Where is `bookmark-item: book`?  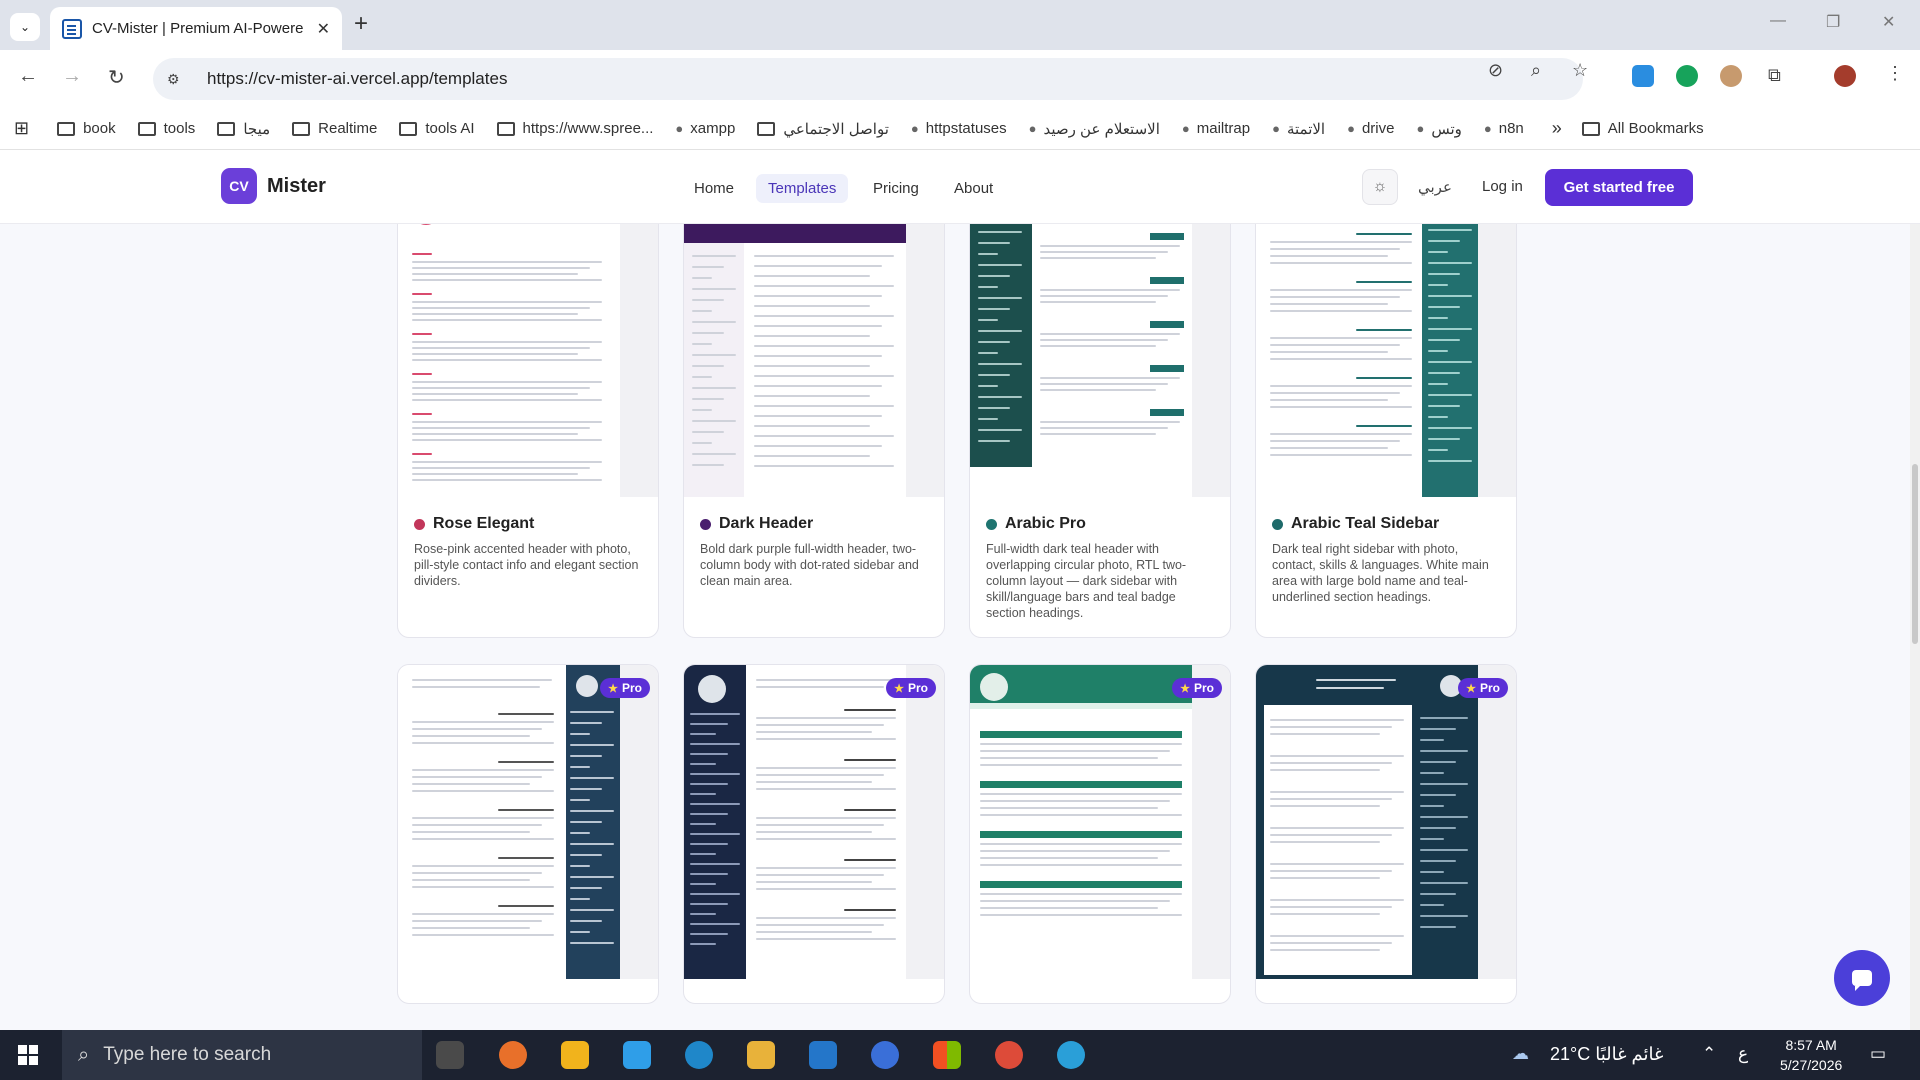 bookmark-item: book is located at coordinates (86, 128).